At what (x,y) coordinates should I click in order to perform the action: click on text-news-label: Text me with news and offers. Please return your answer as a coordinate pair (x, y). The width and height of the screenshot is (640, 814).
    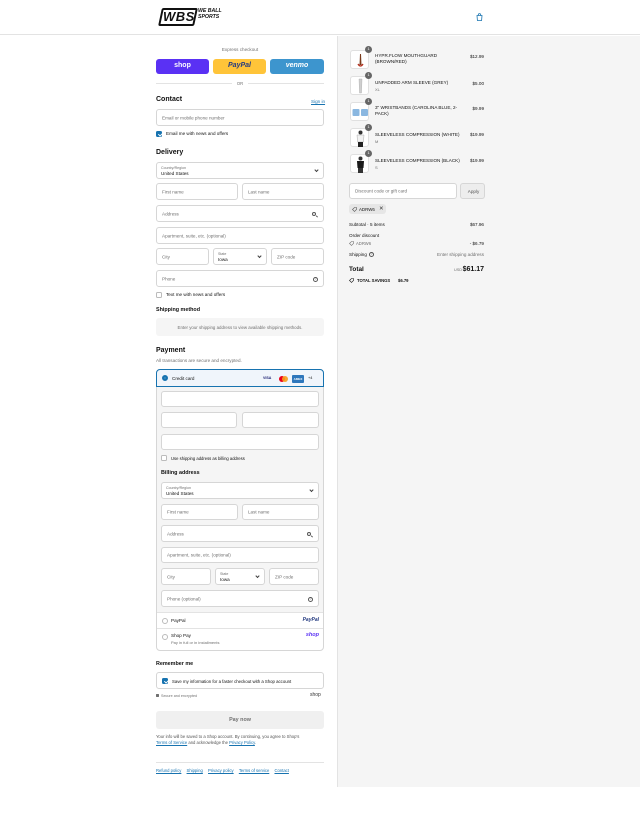
    Looking at the image, I should click on (196, 294).